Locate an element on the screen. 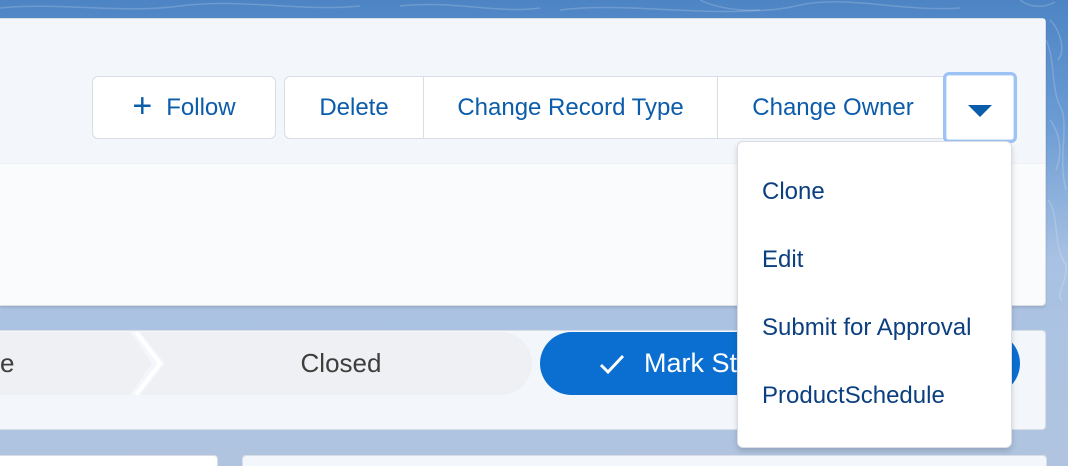 This screenshot has width=1068, height=466. menu-item-label: ProductSchedule is located at coordinates (853, 395).